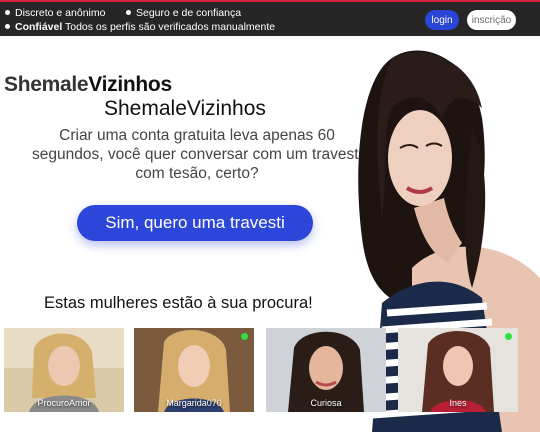 The image size is (540, 432). What do you see at coordinates (194, 370) in the screenshot?
I see `profile-card: Margarida070` at bounding box center [194, 370].